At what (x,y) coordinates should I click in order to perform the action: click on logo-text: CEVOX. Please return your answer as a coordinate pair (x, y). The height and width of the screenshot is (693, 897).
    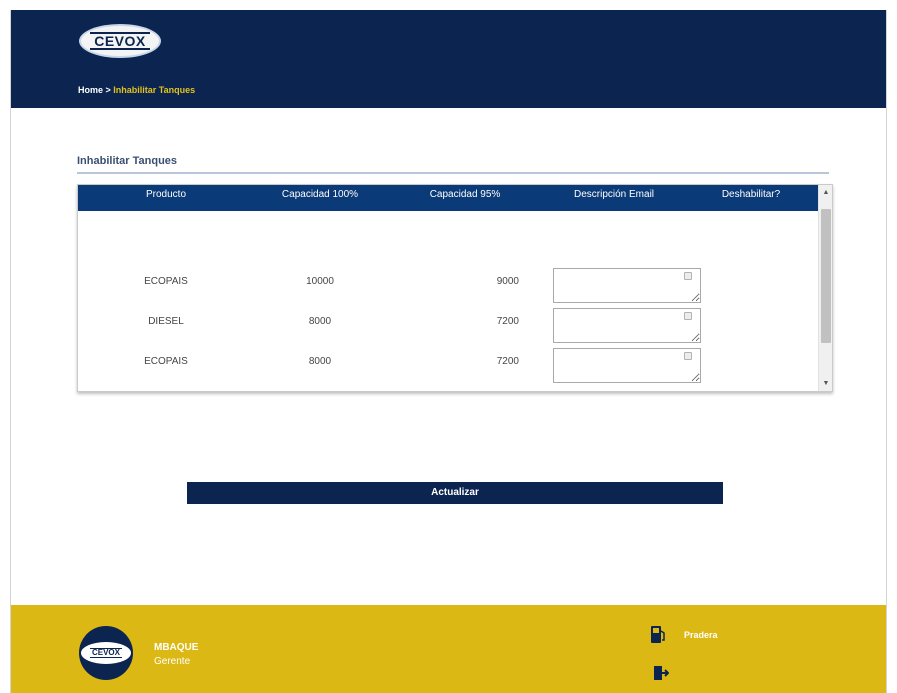
    Looking at the image, I should click on (120, 41).